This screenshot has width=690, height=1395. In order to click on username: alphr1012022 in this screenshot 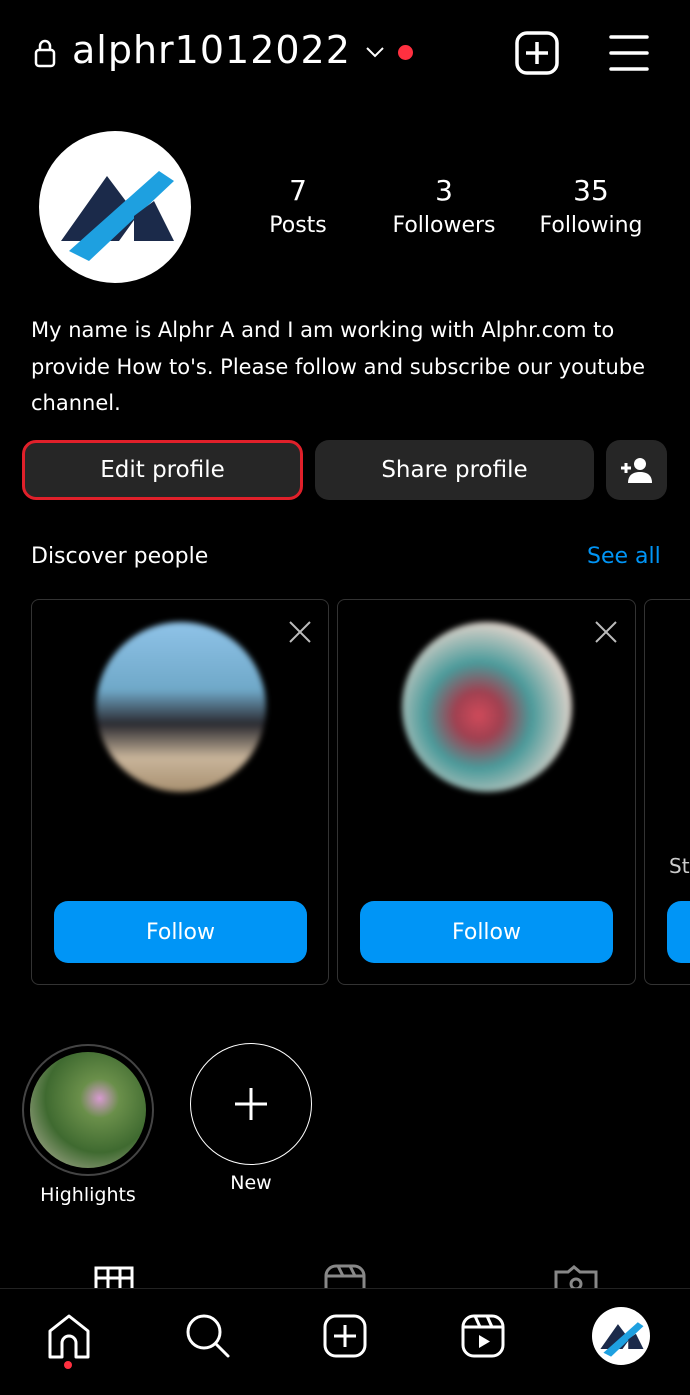, I will do `click(211, 50)`.